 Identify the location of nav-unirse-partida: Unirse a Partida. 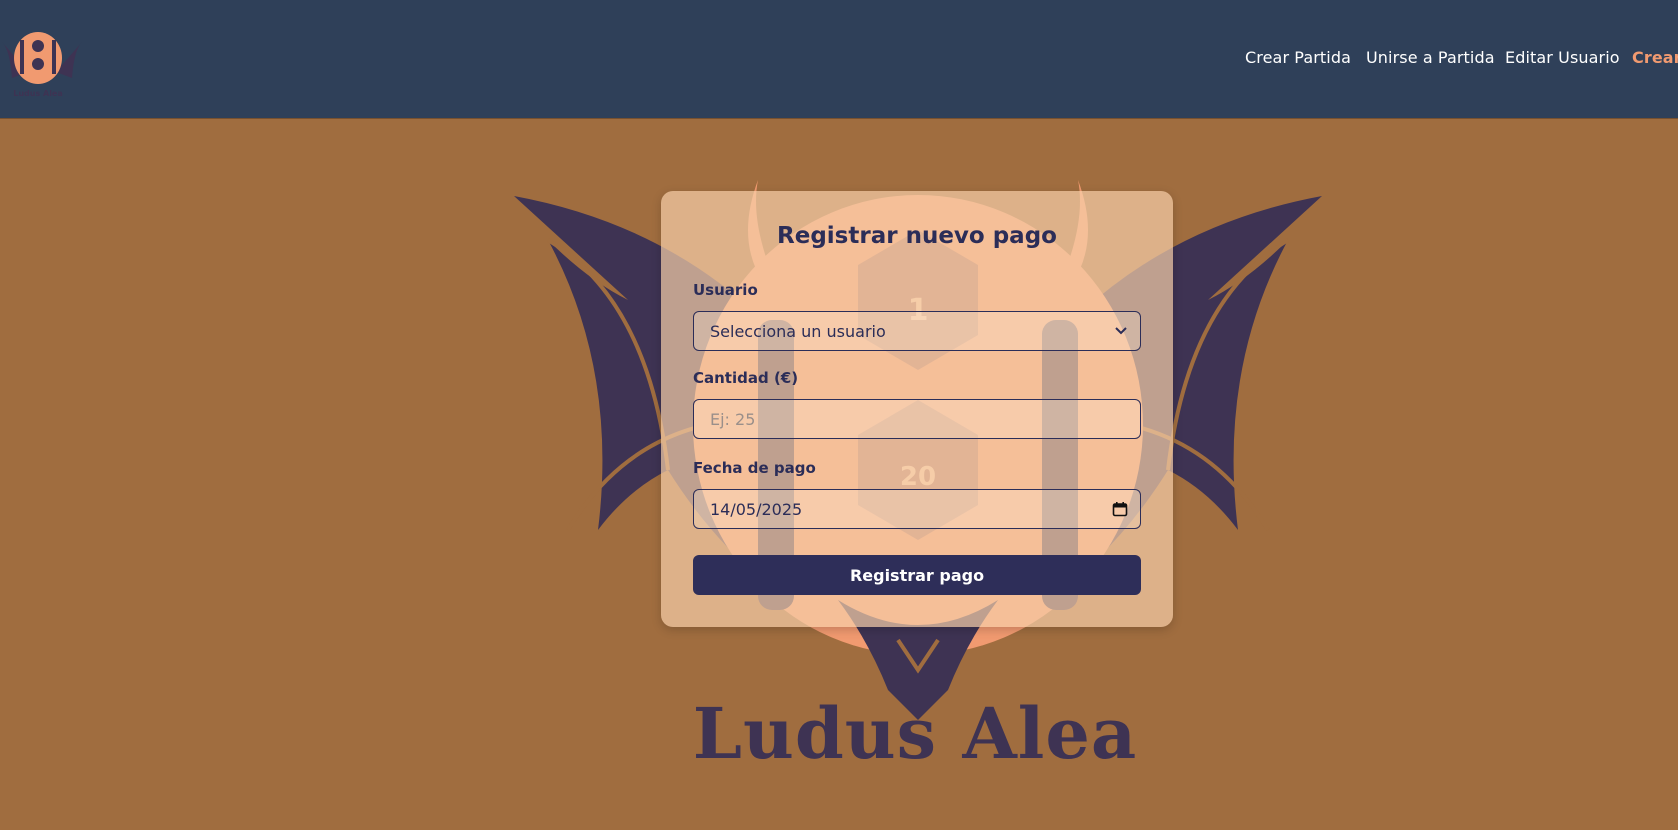
(1430, 57).